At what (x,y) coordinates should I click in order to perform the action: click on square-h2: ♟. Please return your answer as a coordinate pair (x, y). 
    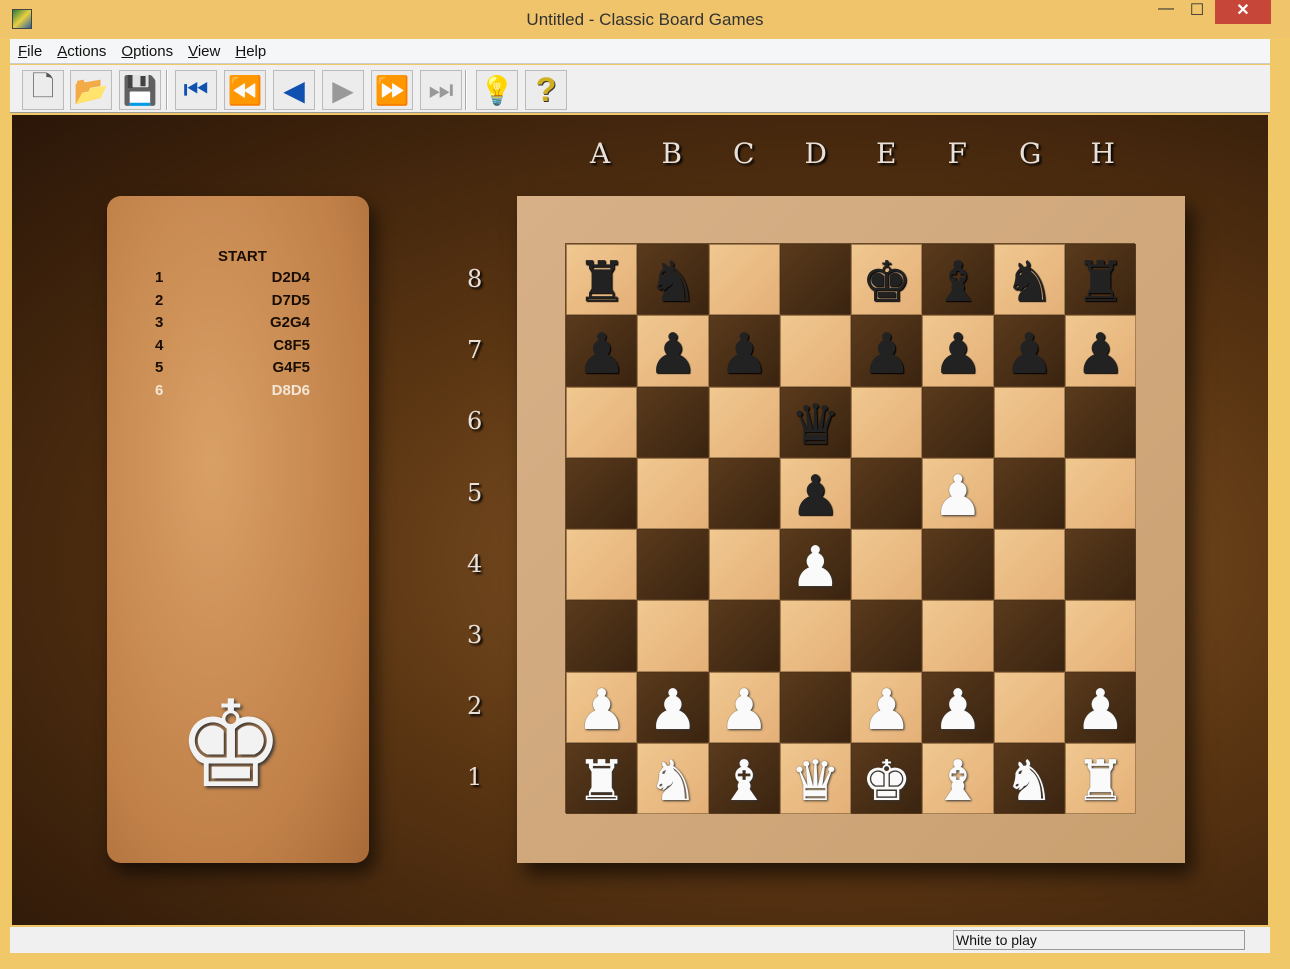
    Looking at the image, I should click on (1100, 707).